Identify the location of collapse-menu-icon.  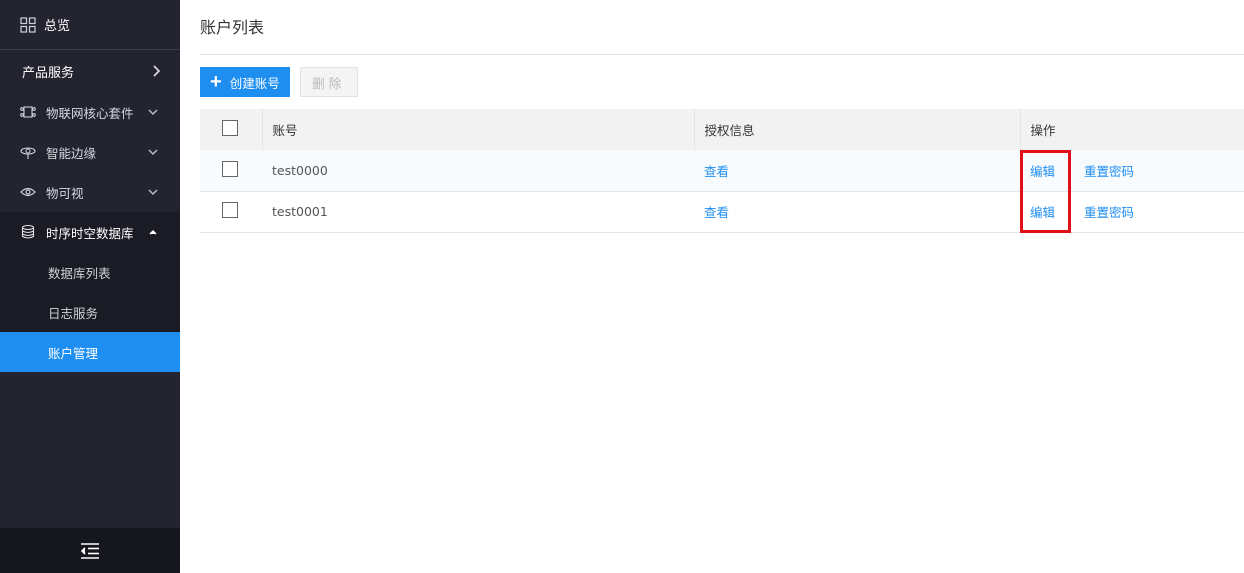
(90, 550).